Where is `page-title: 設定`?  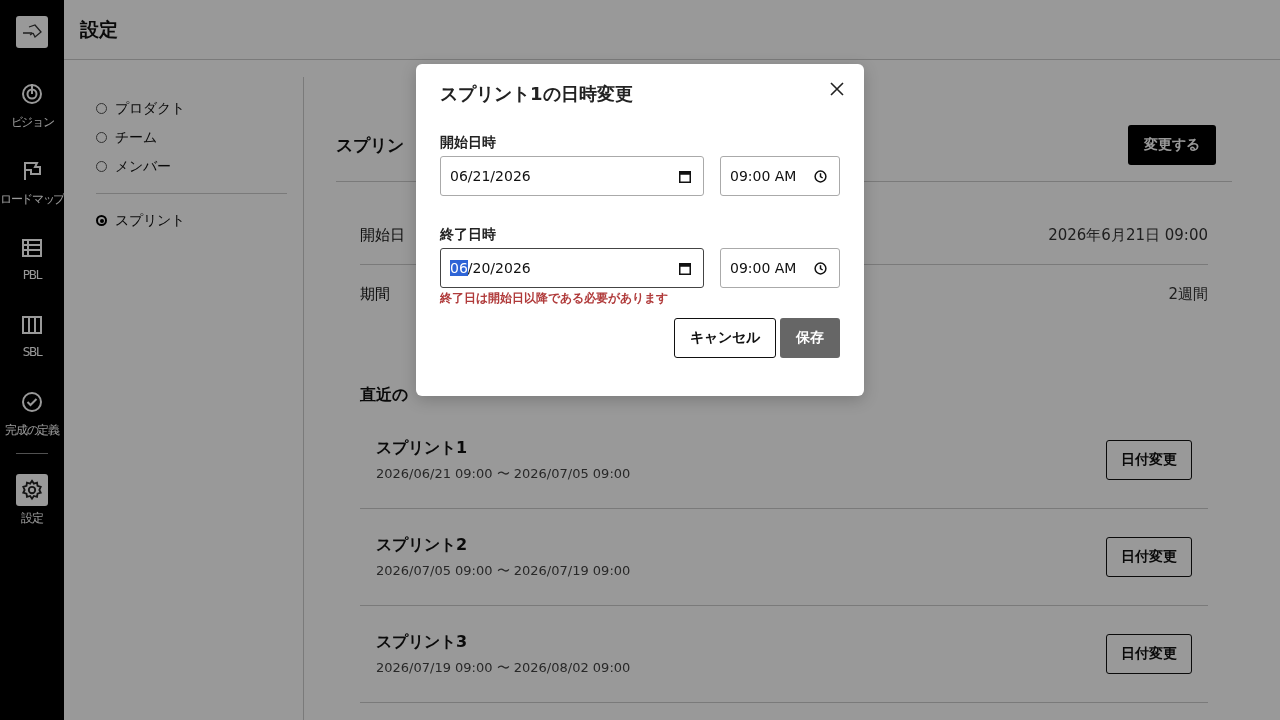
page-title: 設定 is located at coordinates (99, 29).